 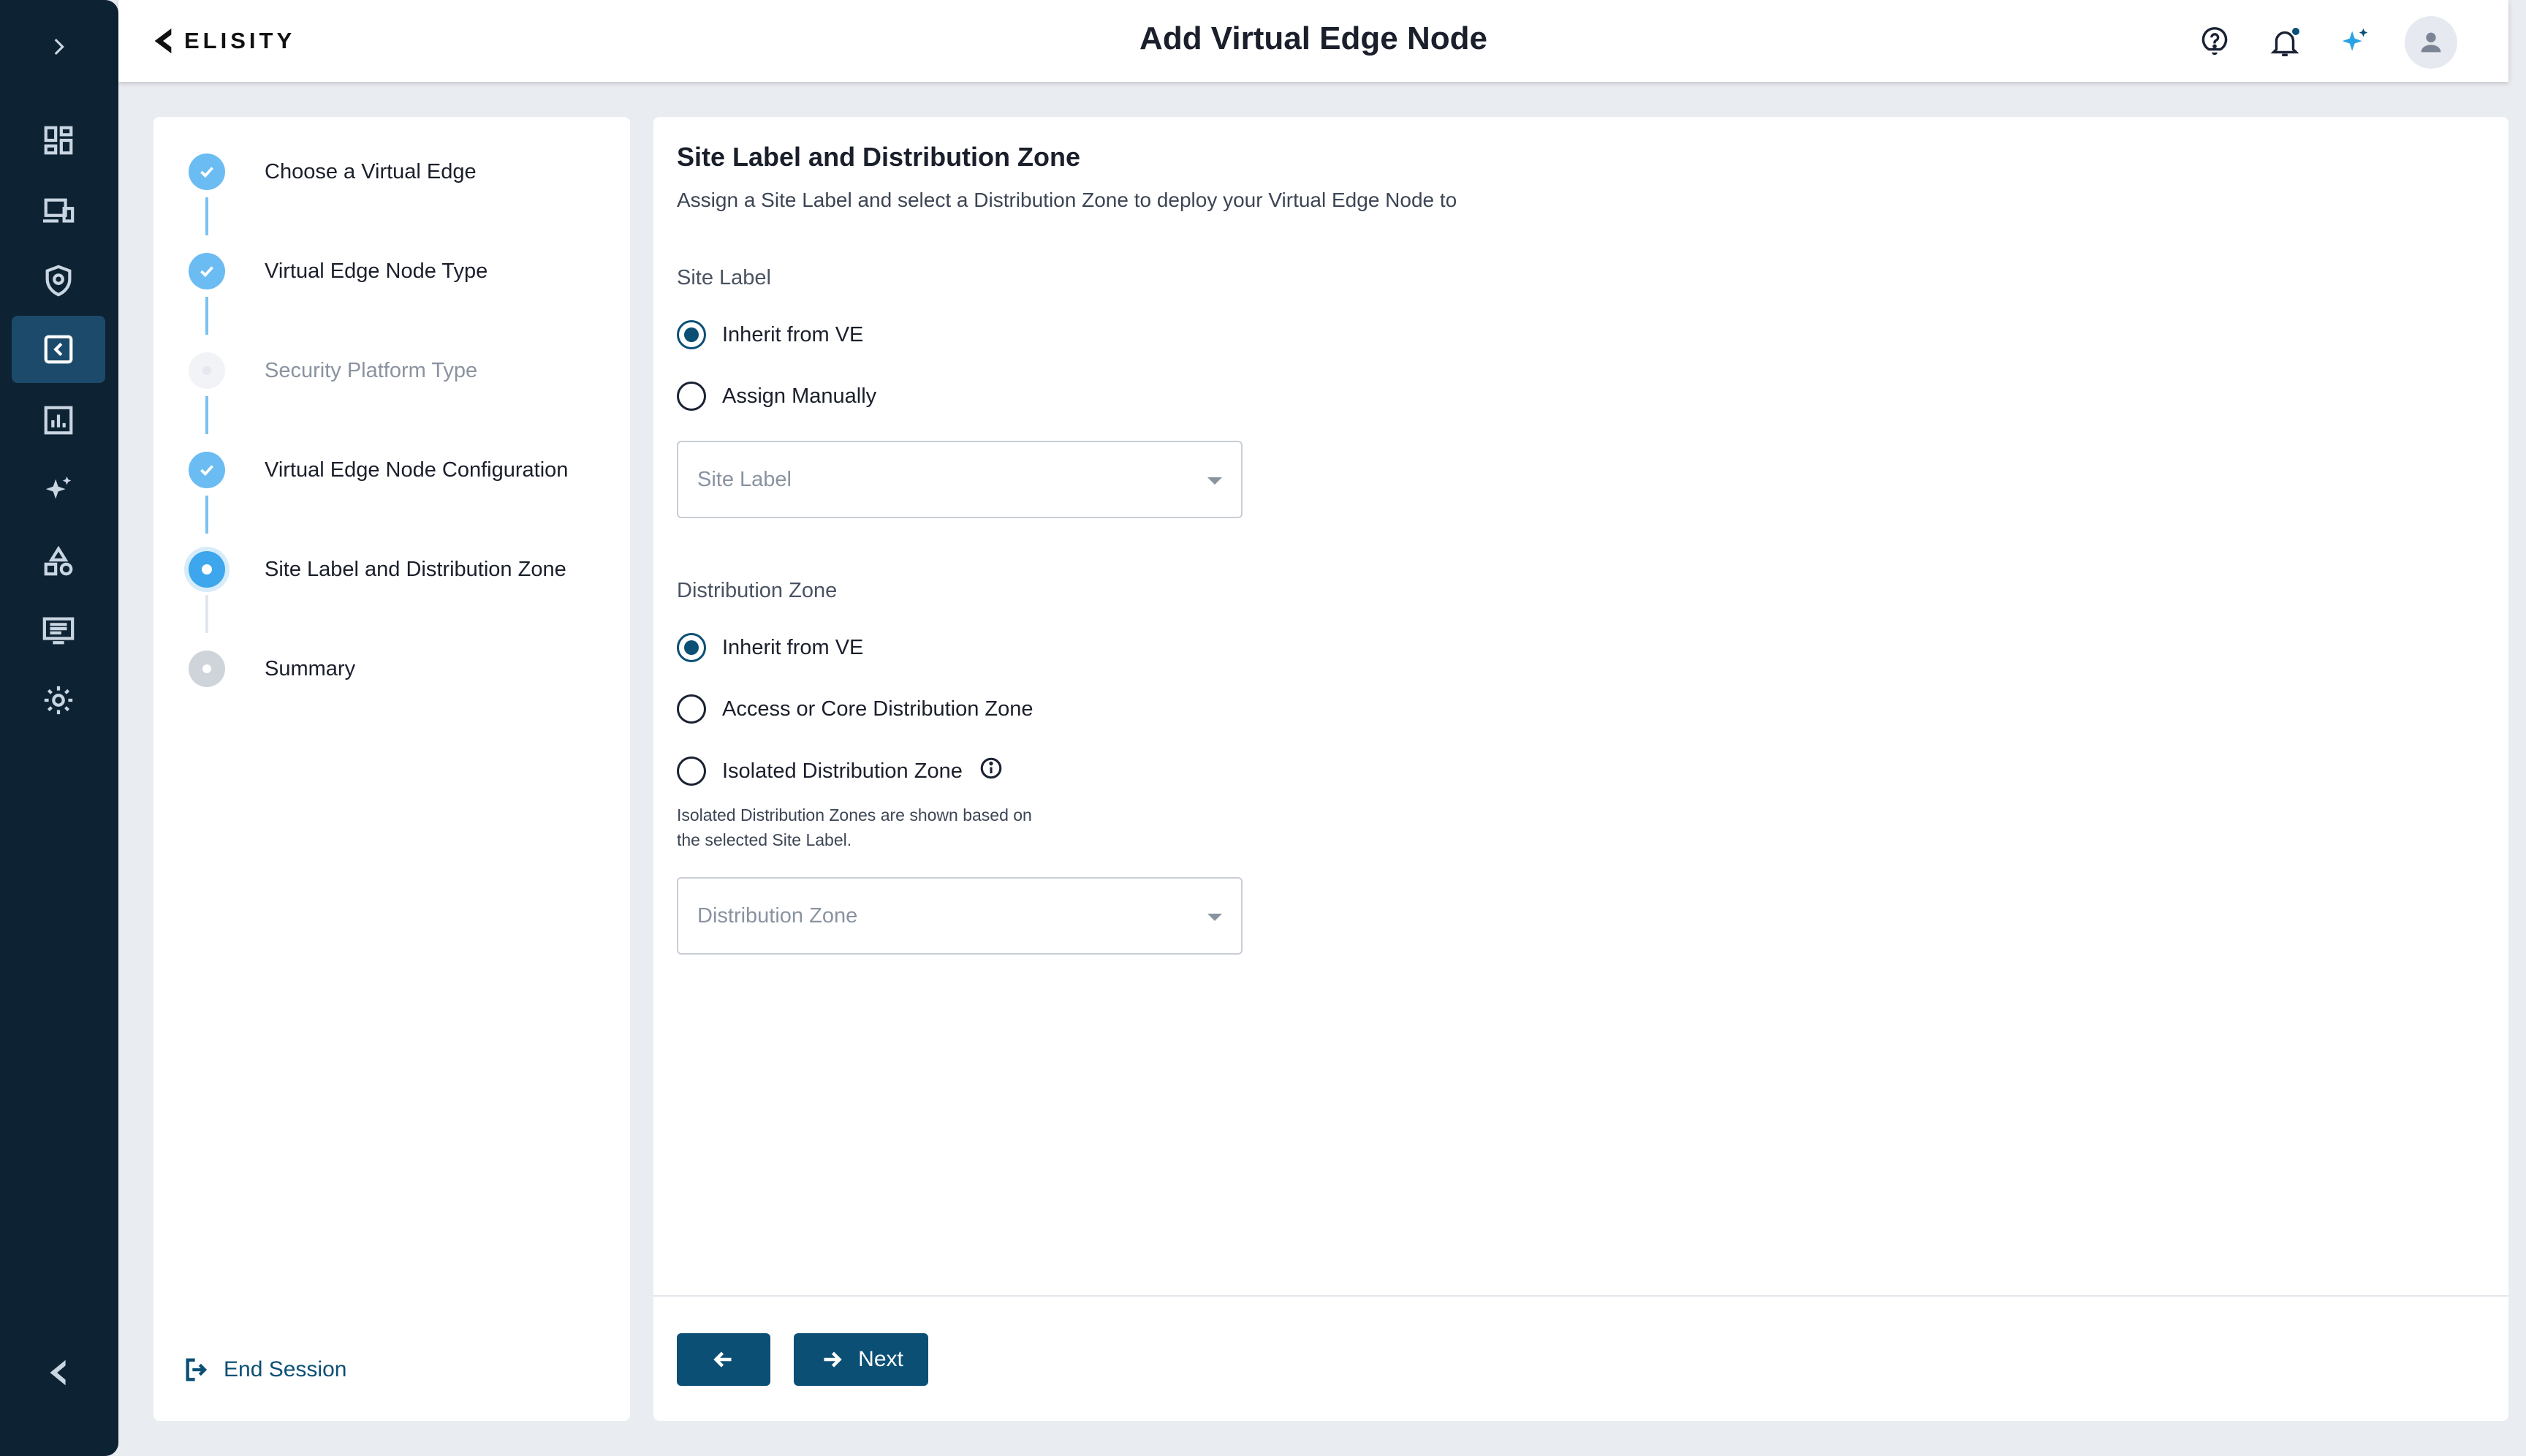 I want to click on step-dot-current, so click(x=207, y=569).